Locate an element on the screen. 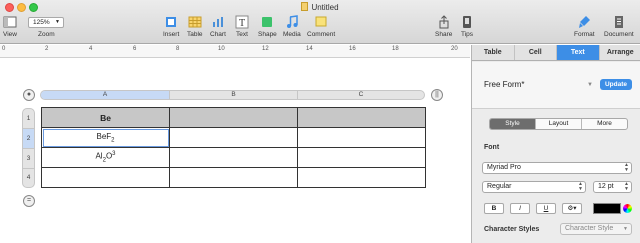 The width and height of the screenshot is (640, 243). ruler-label: 20 is located at coordinates (454, 49).